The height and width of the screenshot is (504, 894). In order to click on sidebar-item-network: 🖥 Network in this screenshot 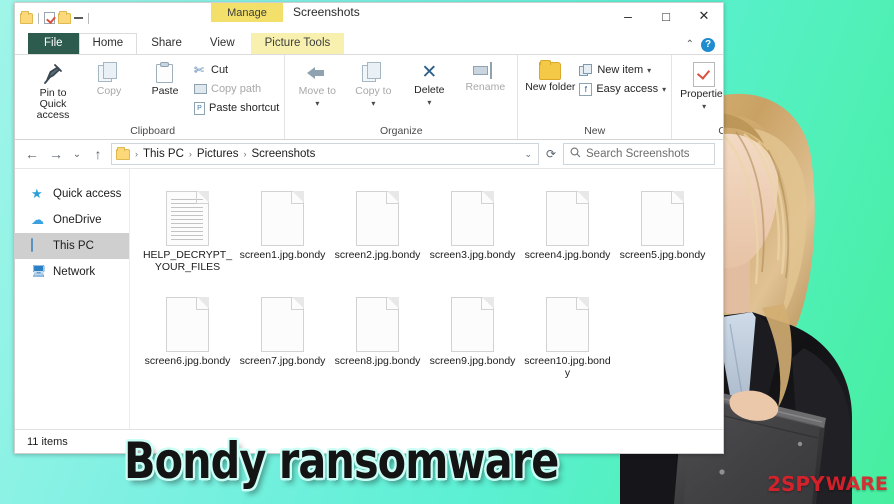, I will do `click(72, 272)`.